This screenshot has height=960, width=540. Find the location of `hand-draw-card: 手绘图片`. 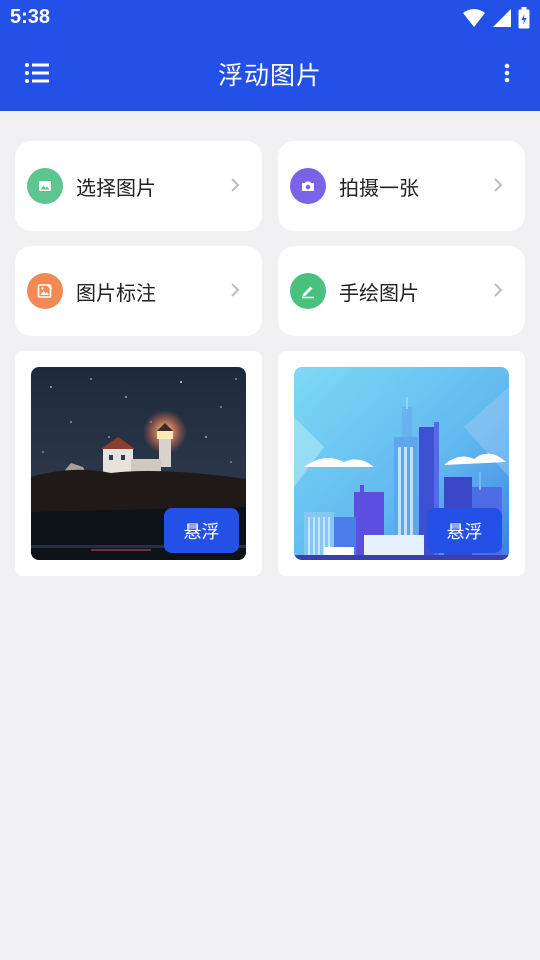

hand-draw-card: 手绘图片 is located at coordinates (401, 291).